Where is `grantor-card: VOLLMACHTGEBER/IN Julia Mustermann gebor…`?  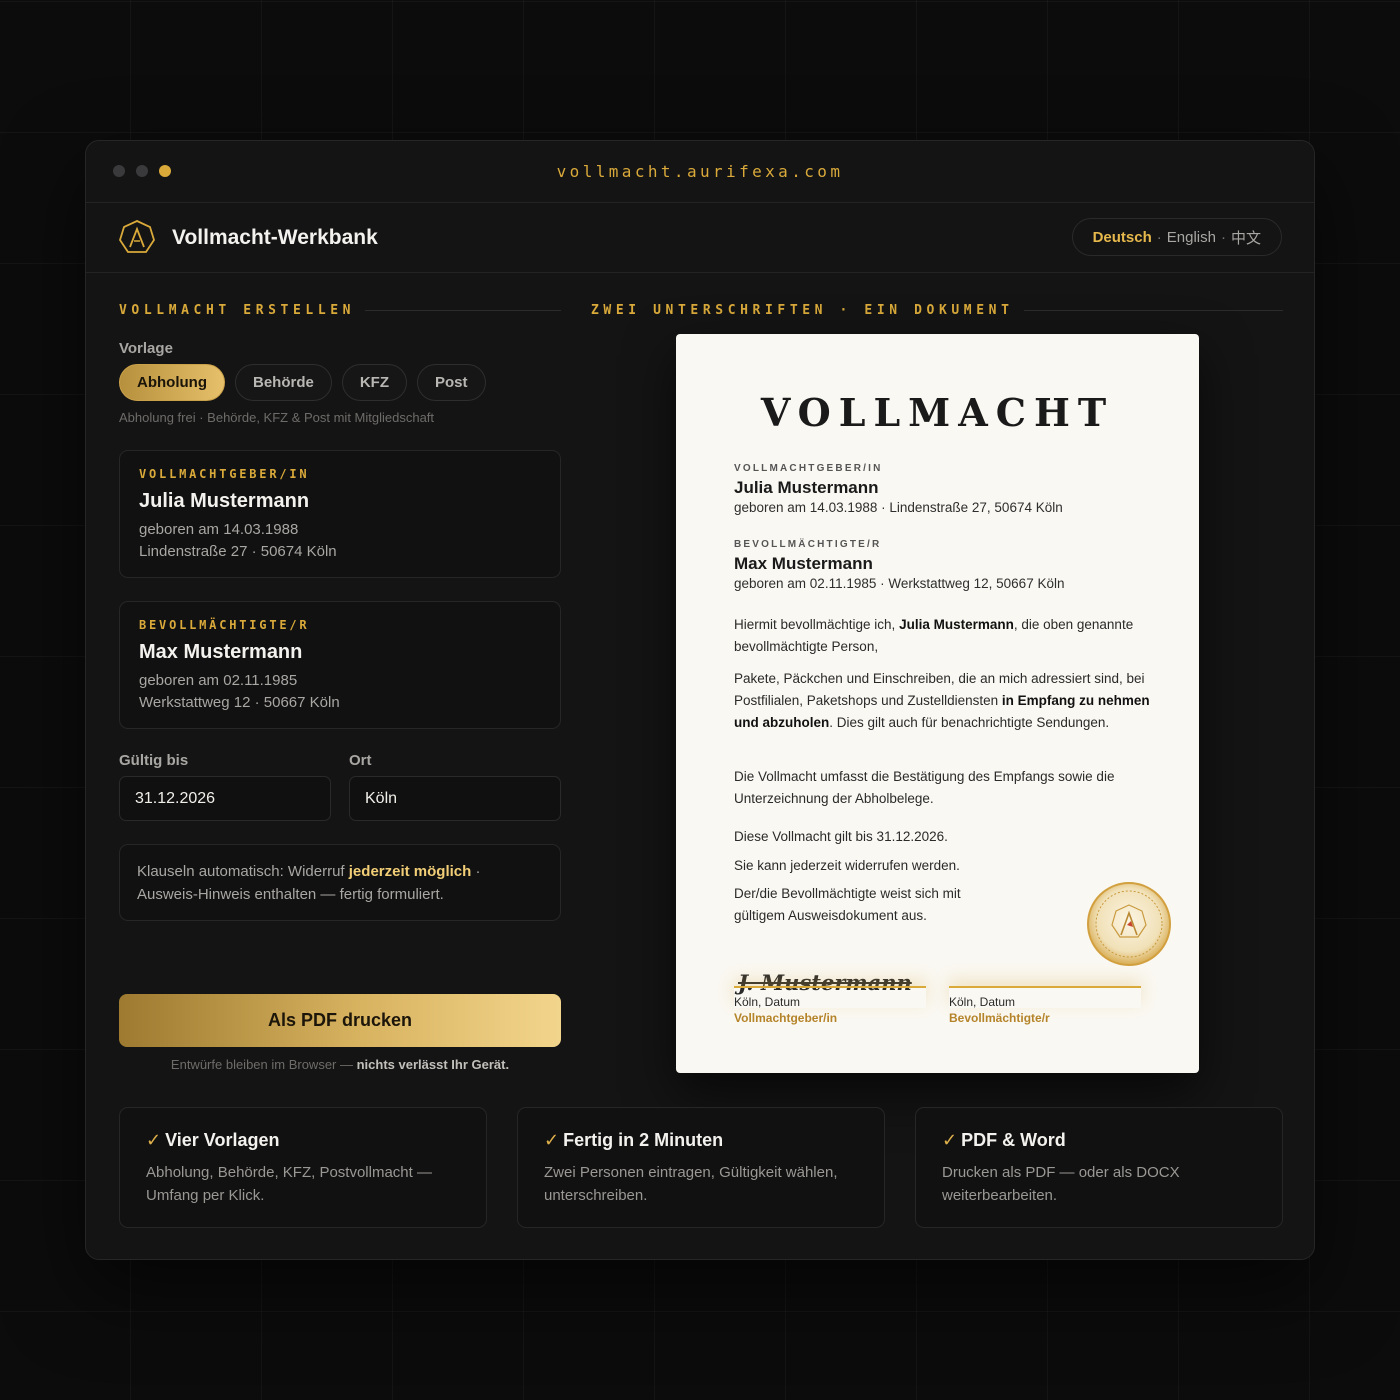
grantor-card: VOLLMACHTGEBER/IN Julia Mustermann gebor… is located at coordinates (340, 514).